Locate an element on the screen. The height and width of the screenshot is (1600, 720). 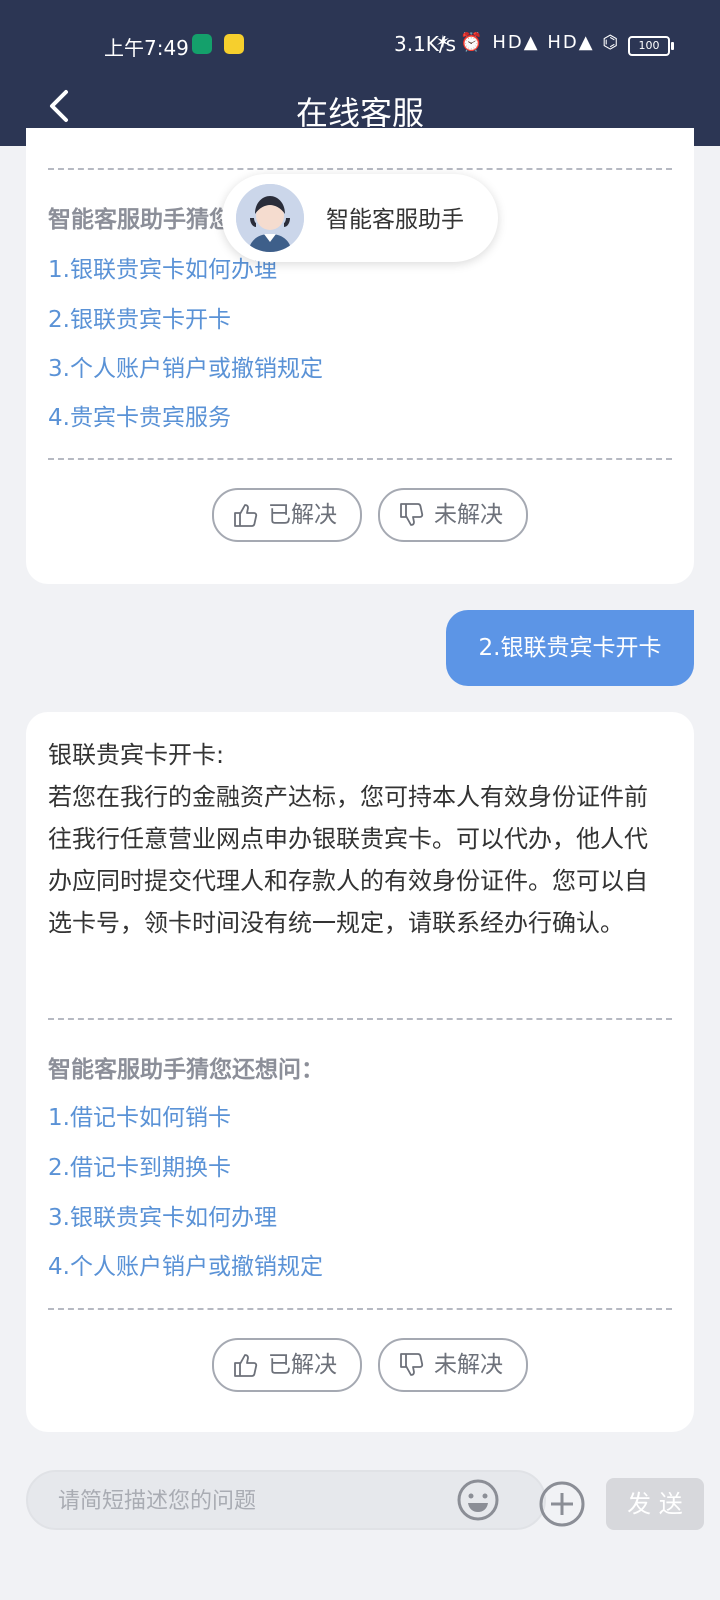
input-bar: 请简短描述您的问题 发 送 is located at coordinates (360, 1528).